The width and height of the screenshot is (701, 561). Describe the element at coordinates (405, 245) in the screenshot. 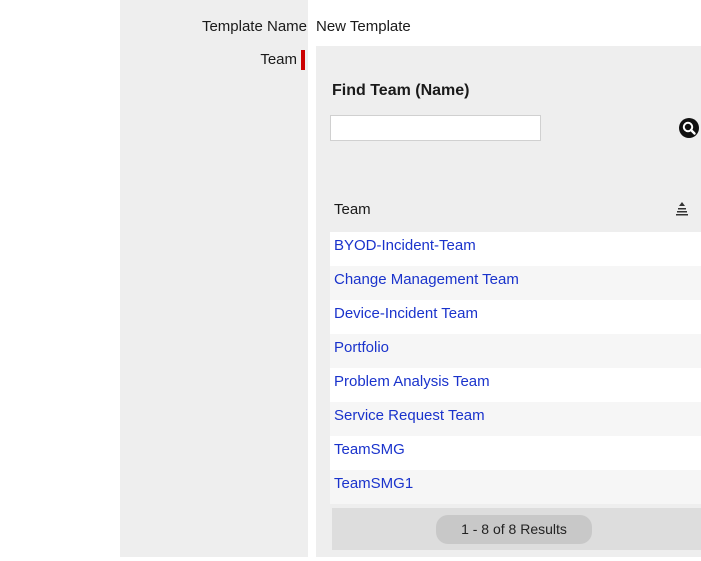

I see `team-link: BYOD-Incident-Team` at that location.